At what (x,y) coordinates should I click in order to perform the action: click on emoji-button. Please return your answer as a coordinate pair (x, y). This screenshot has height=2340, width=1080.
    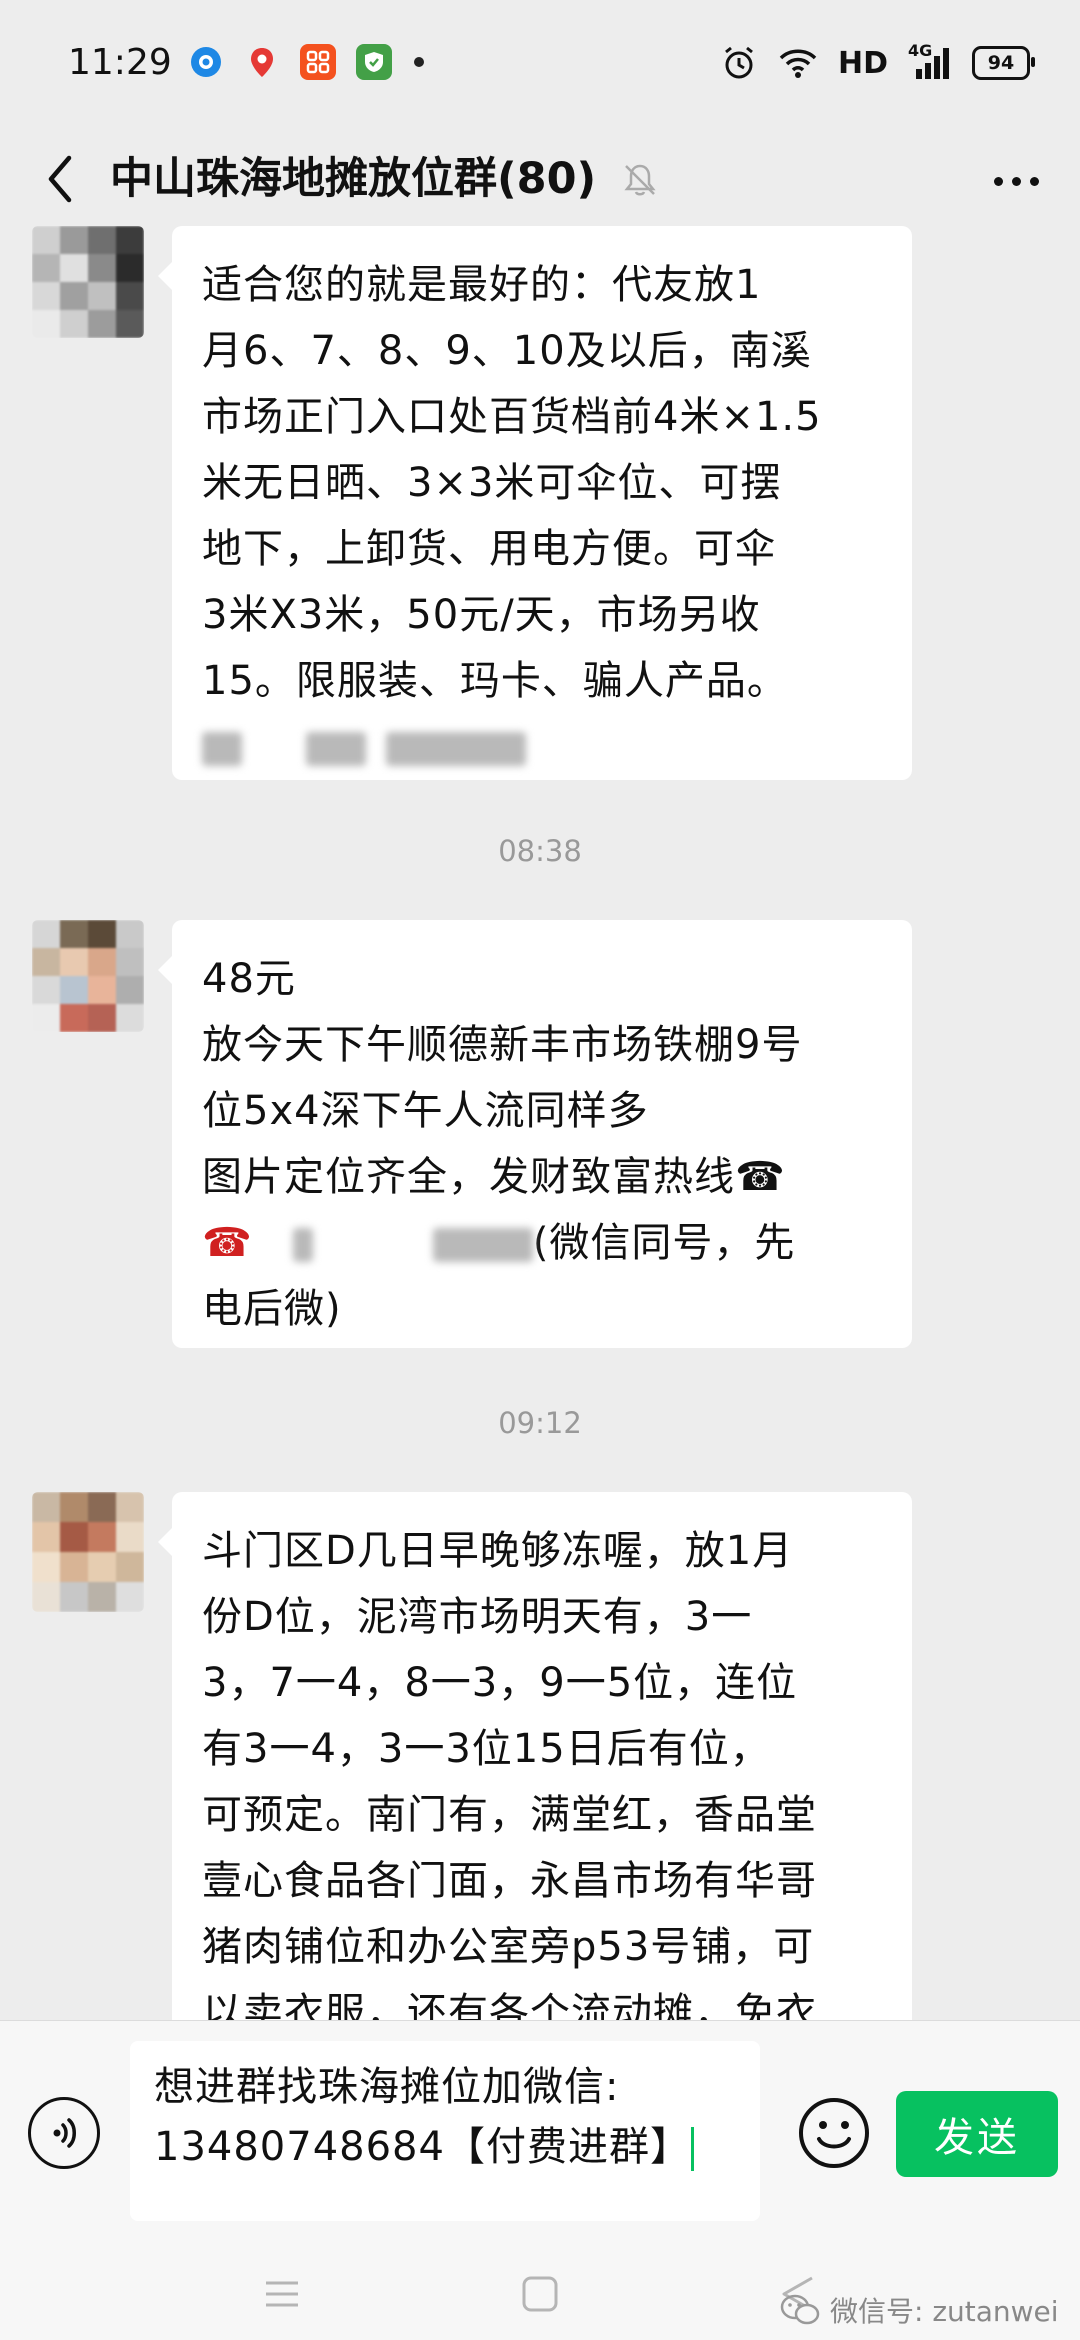
    Looking at the image, I should click on (834, 2133).